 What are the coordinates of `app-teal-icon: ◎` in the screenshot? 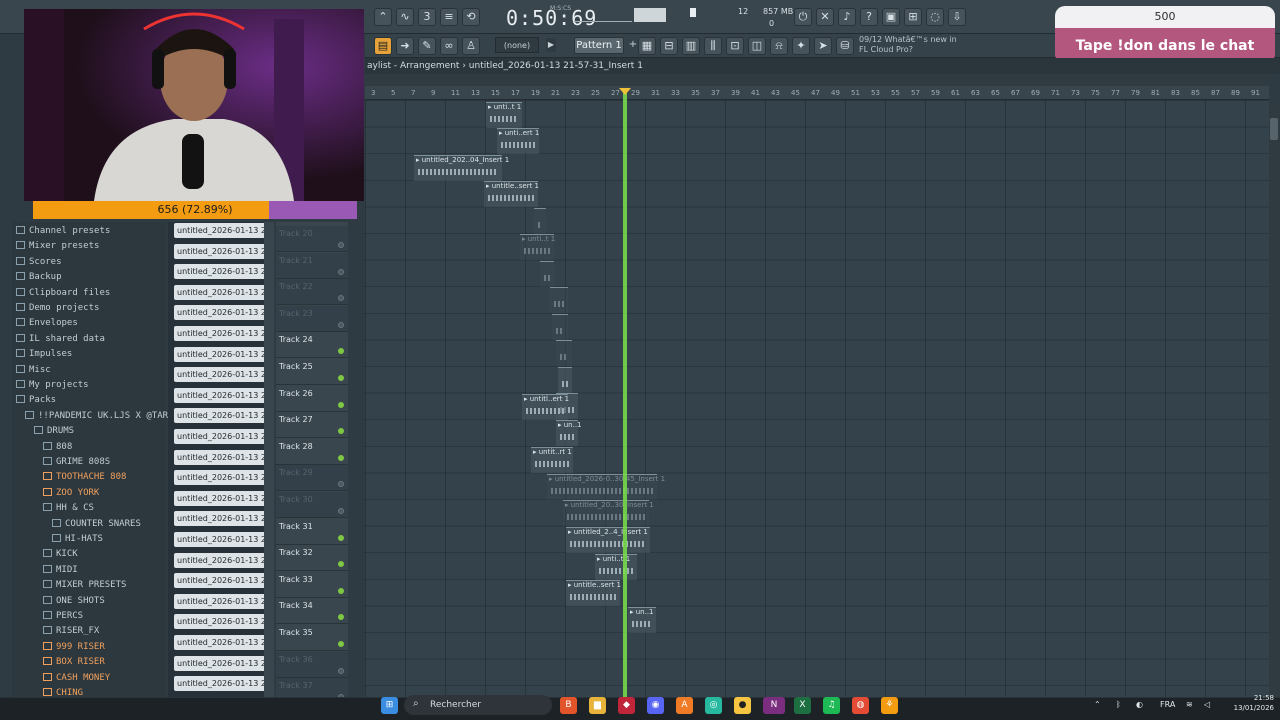 It's located at (713, 705).